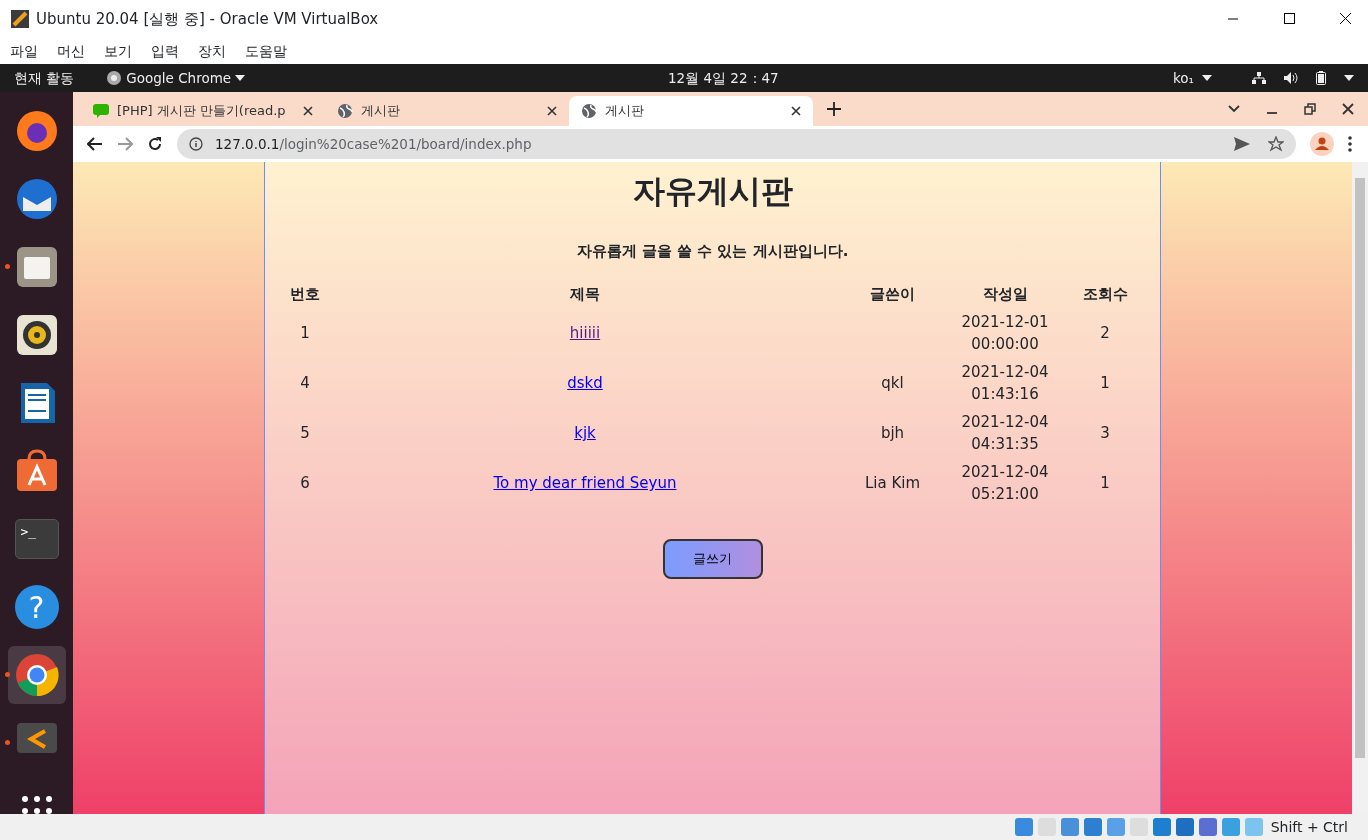 This screenshot has height=840, width=1368. I want to click on post-title-link: kjk, so click(585, 433).